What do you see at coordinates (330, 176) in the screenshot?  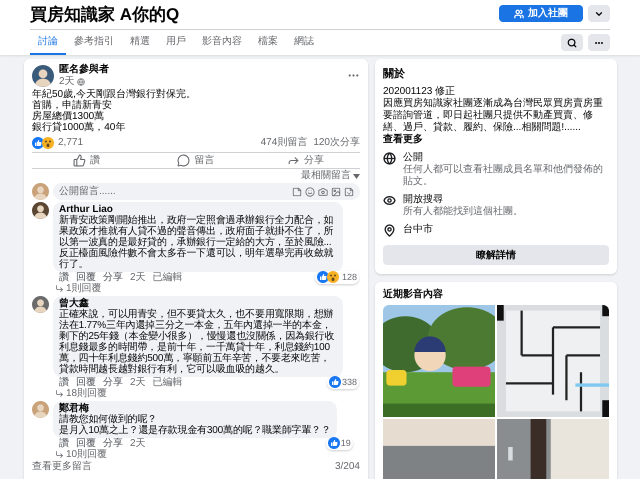 I see `sort-dropdown: 最相關留言` at bounding box center [330, 176].